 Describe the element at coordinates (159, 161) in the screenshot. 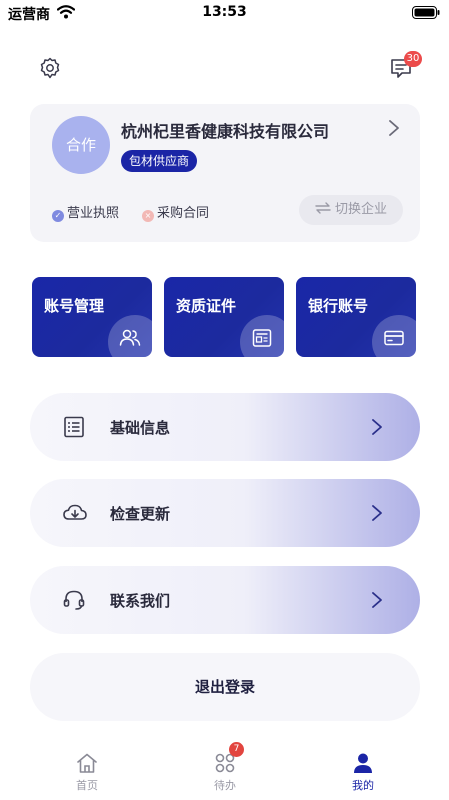

I see `role-badge: 包材供应商` at that location.